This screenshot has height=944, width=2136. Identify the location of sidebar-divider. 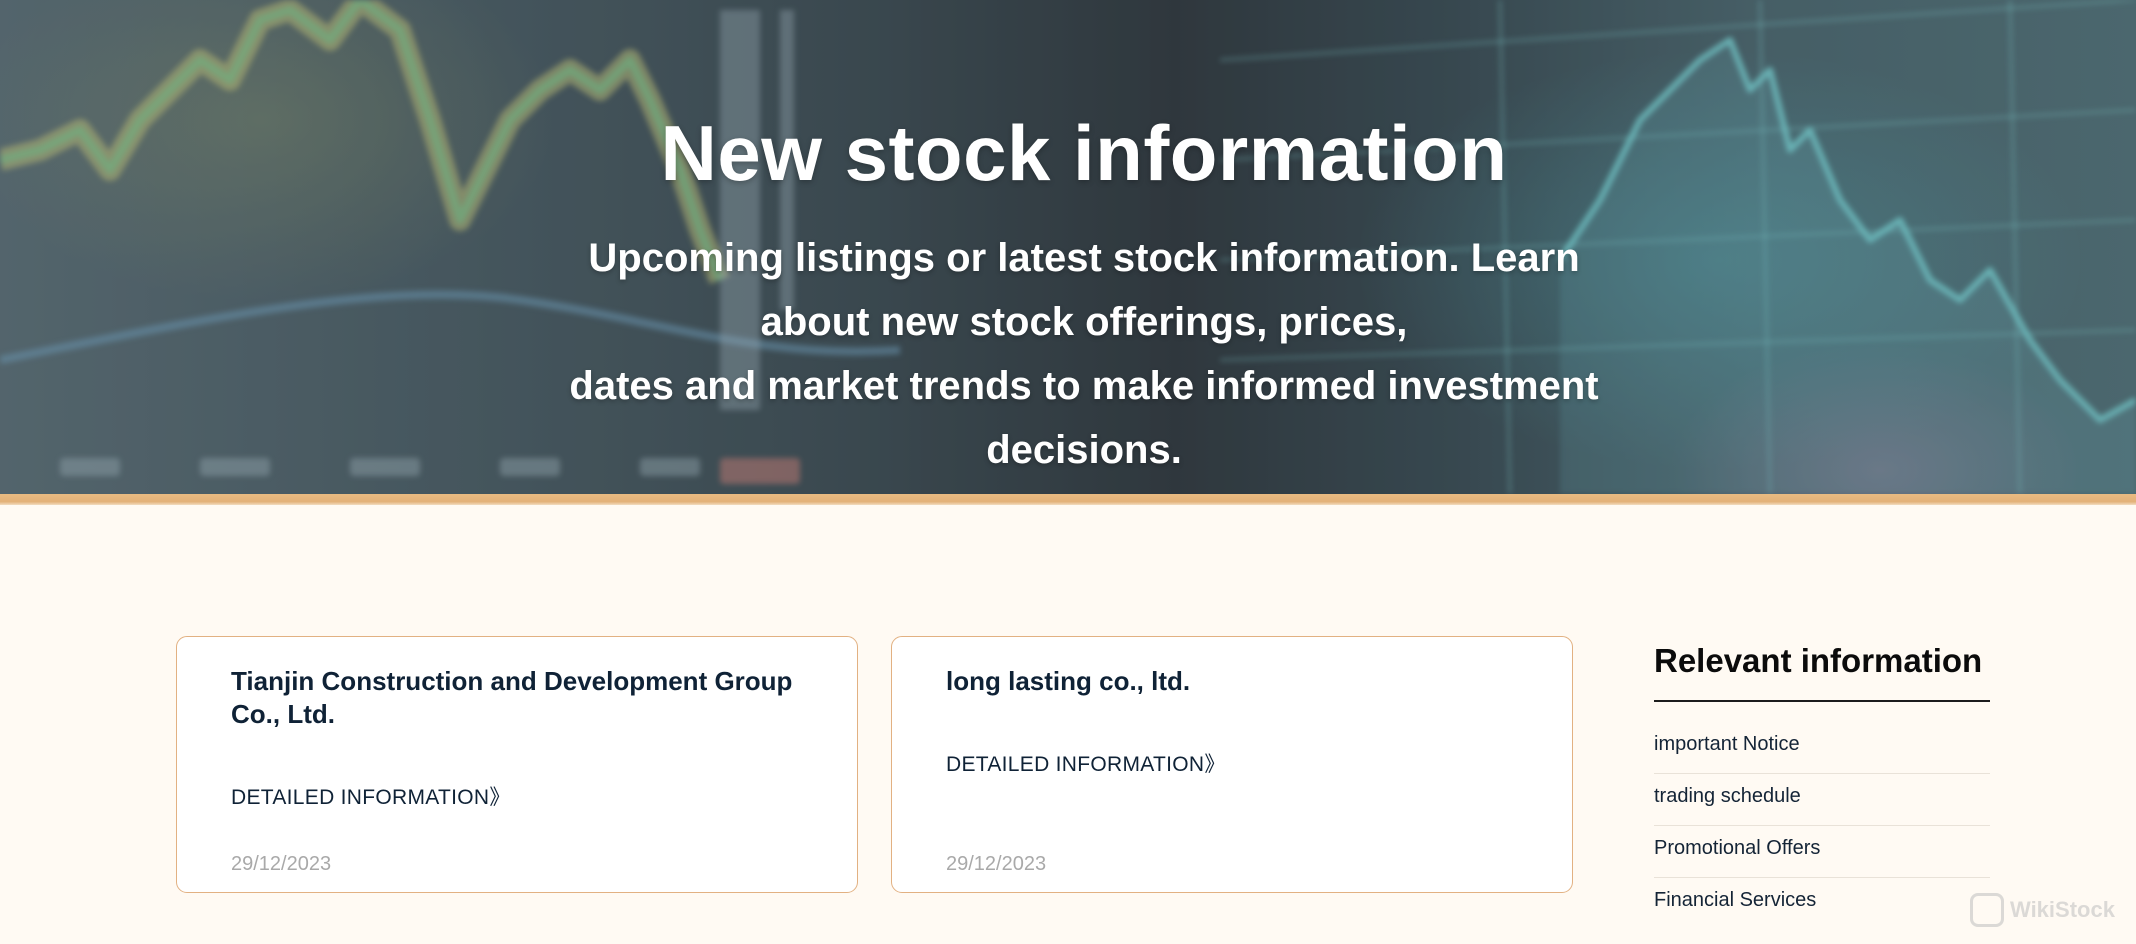
(1822, 701).